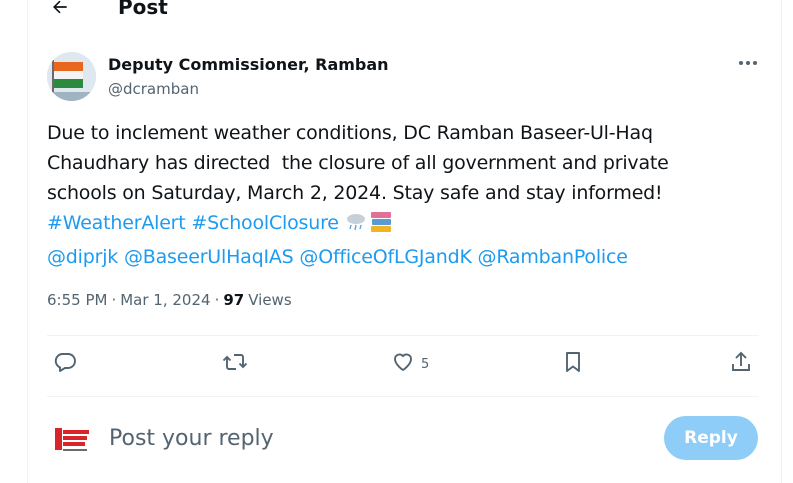 The width and height of the screenshot is (793, 483). What do you see at coordinates (359, 438) in the screenshot?
I see `reply-input` at bounding box center [359, 438].